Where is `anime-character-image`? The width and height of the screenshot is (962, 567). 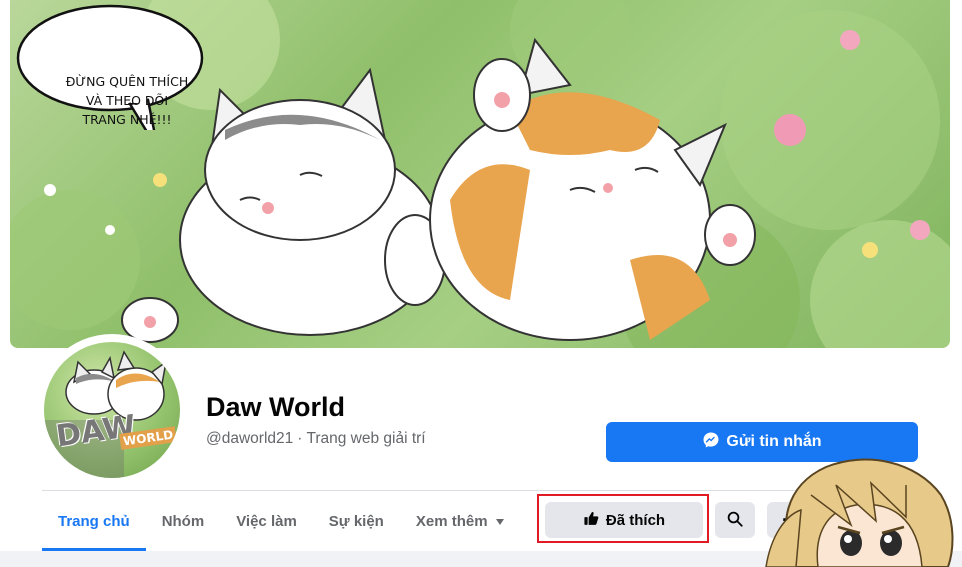
anime-character-image is located at coordinates (859, 511).